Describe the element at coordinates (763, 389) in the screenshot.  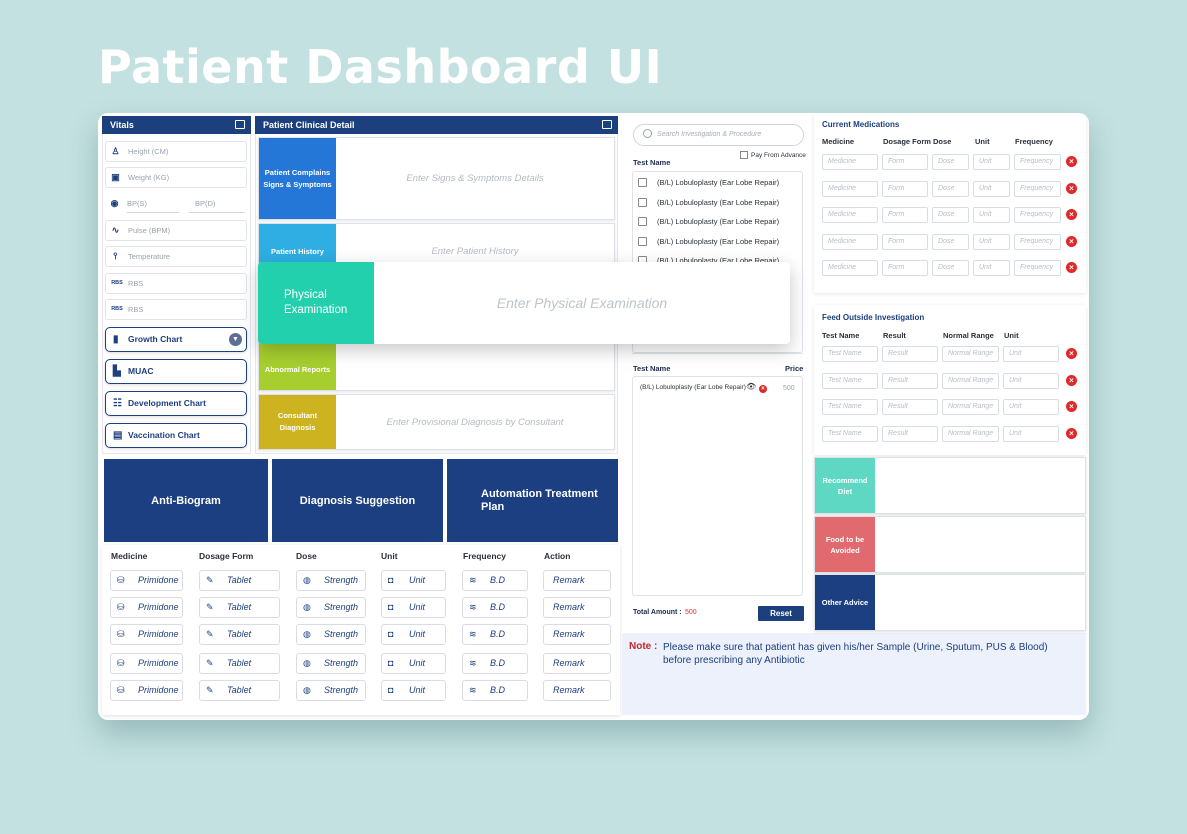
I see `remove-icon: ×` at that location.